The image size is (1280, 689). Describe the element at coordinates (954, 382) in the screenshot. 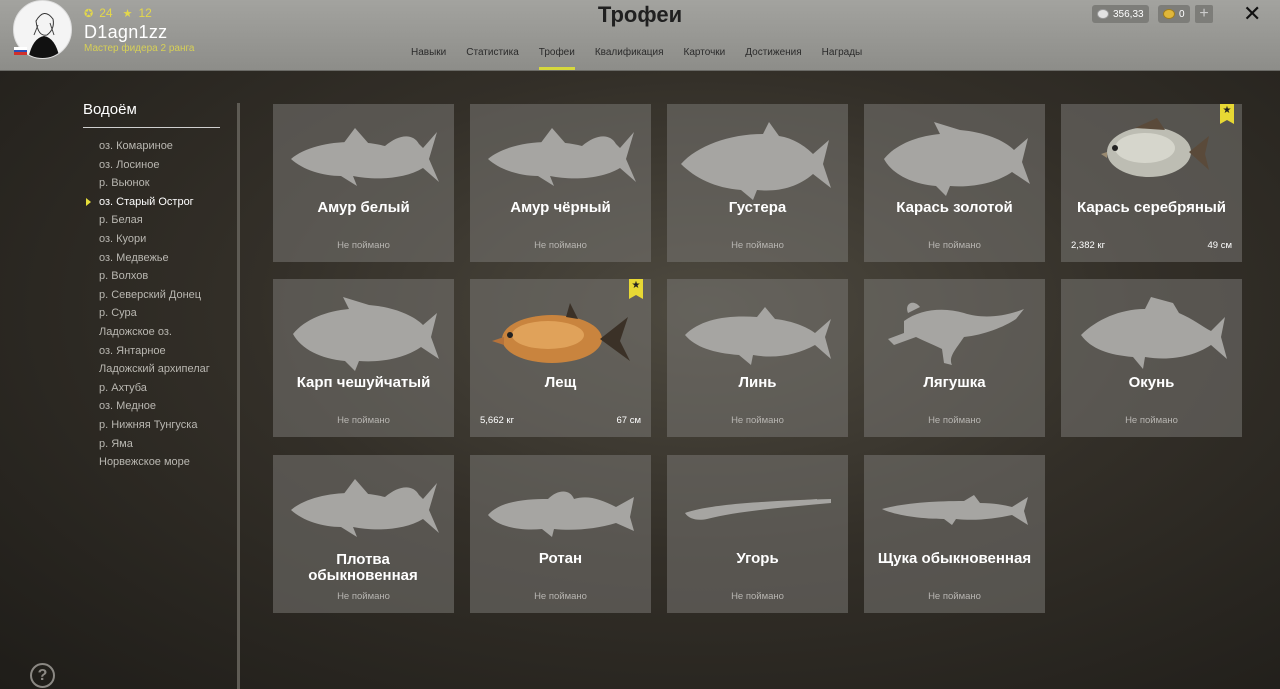

I see `trophy-name: Лягушка` at that location.